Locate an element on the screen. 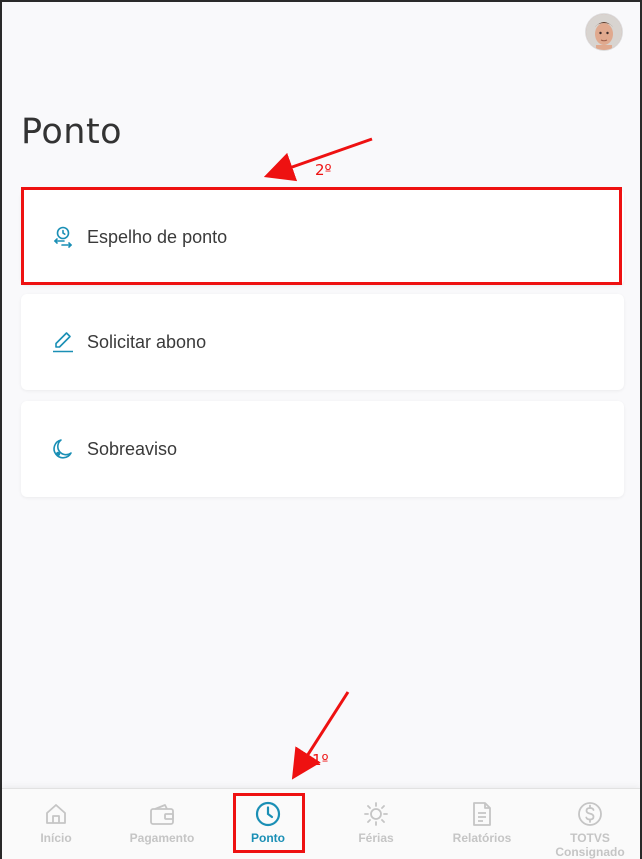 This screenshot has width=642, height=859. clock-icon is located at coordinates (268, 814).